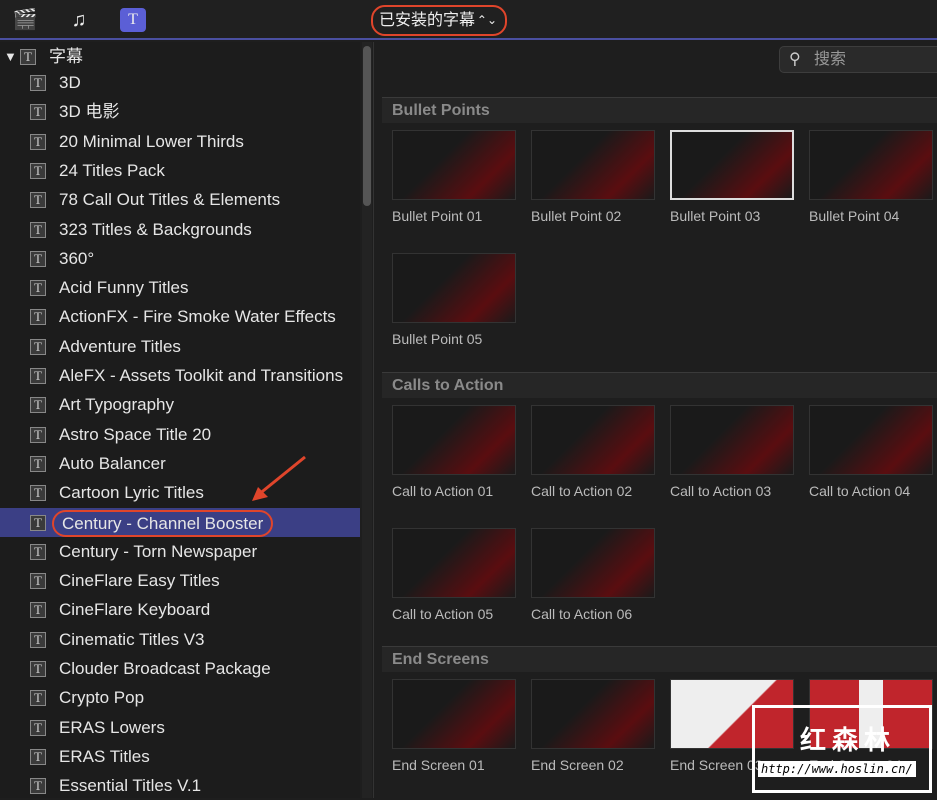 The height and width of the screenshot is (800, 937). Describe the element at coordinates (180, 170) in the screenshot. I see `sidebar-item: T 24 Titles Pack` at that location.